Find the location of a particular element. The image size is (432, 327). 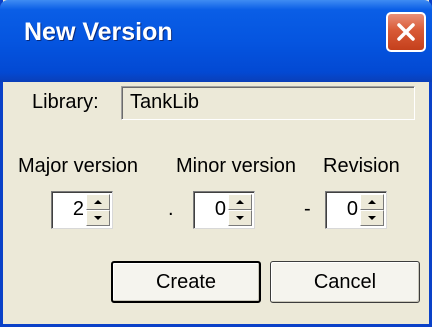

revision-stepper: 0 is located at coordinates (356, 210).